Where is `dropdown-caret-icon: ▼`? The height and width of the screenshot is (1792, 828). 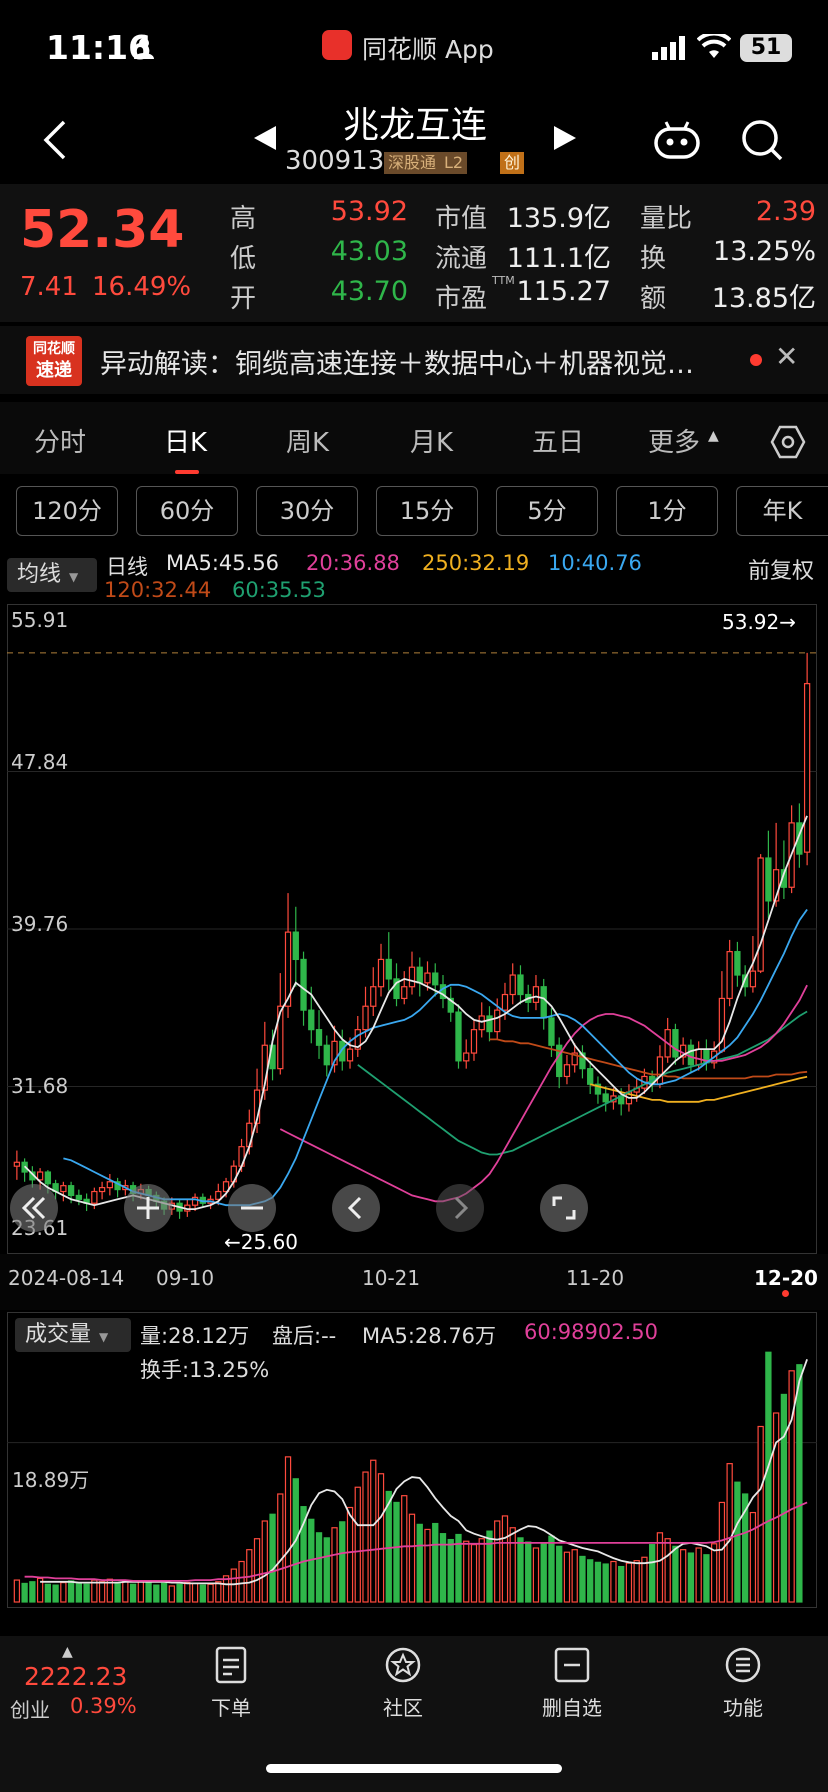 dropdown-caret-icon: ▼ is located at coordinates (74, 577).